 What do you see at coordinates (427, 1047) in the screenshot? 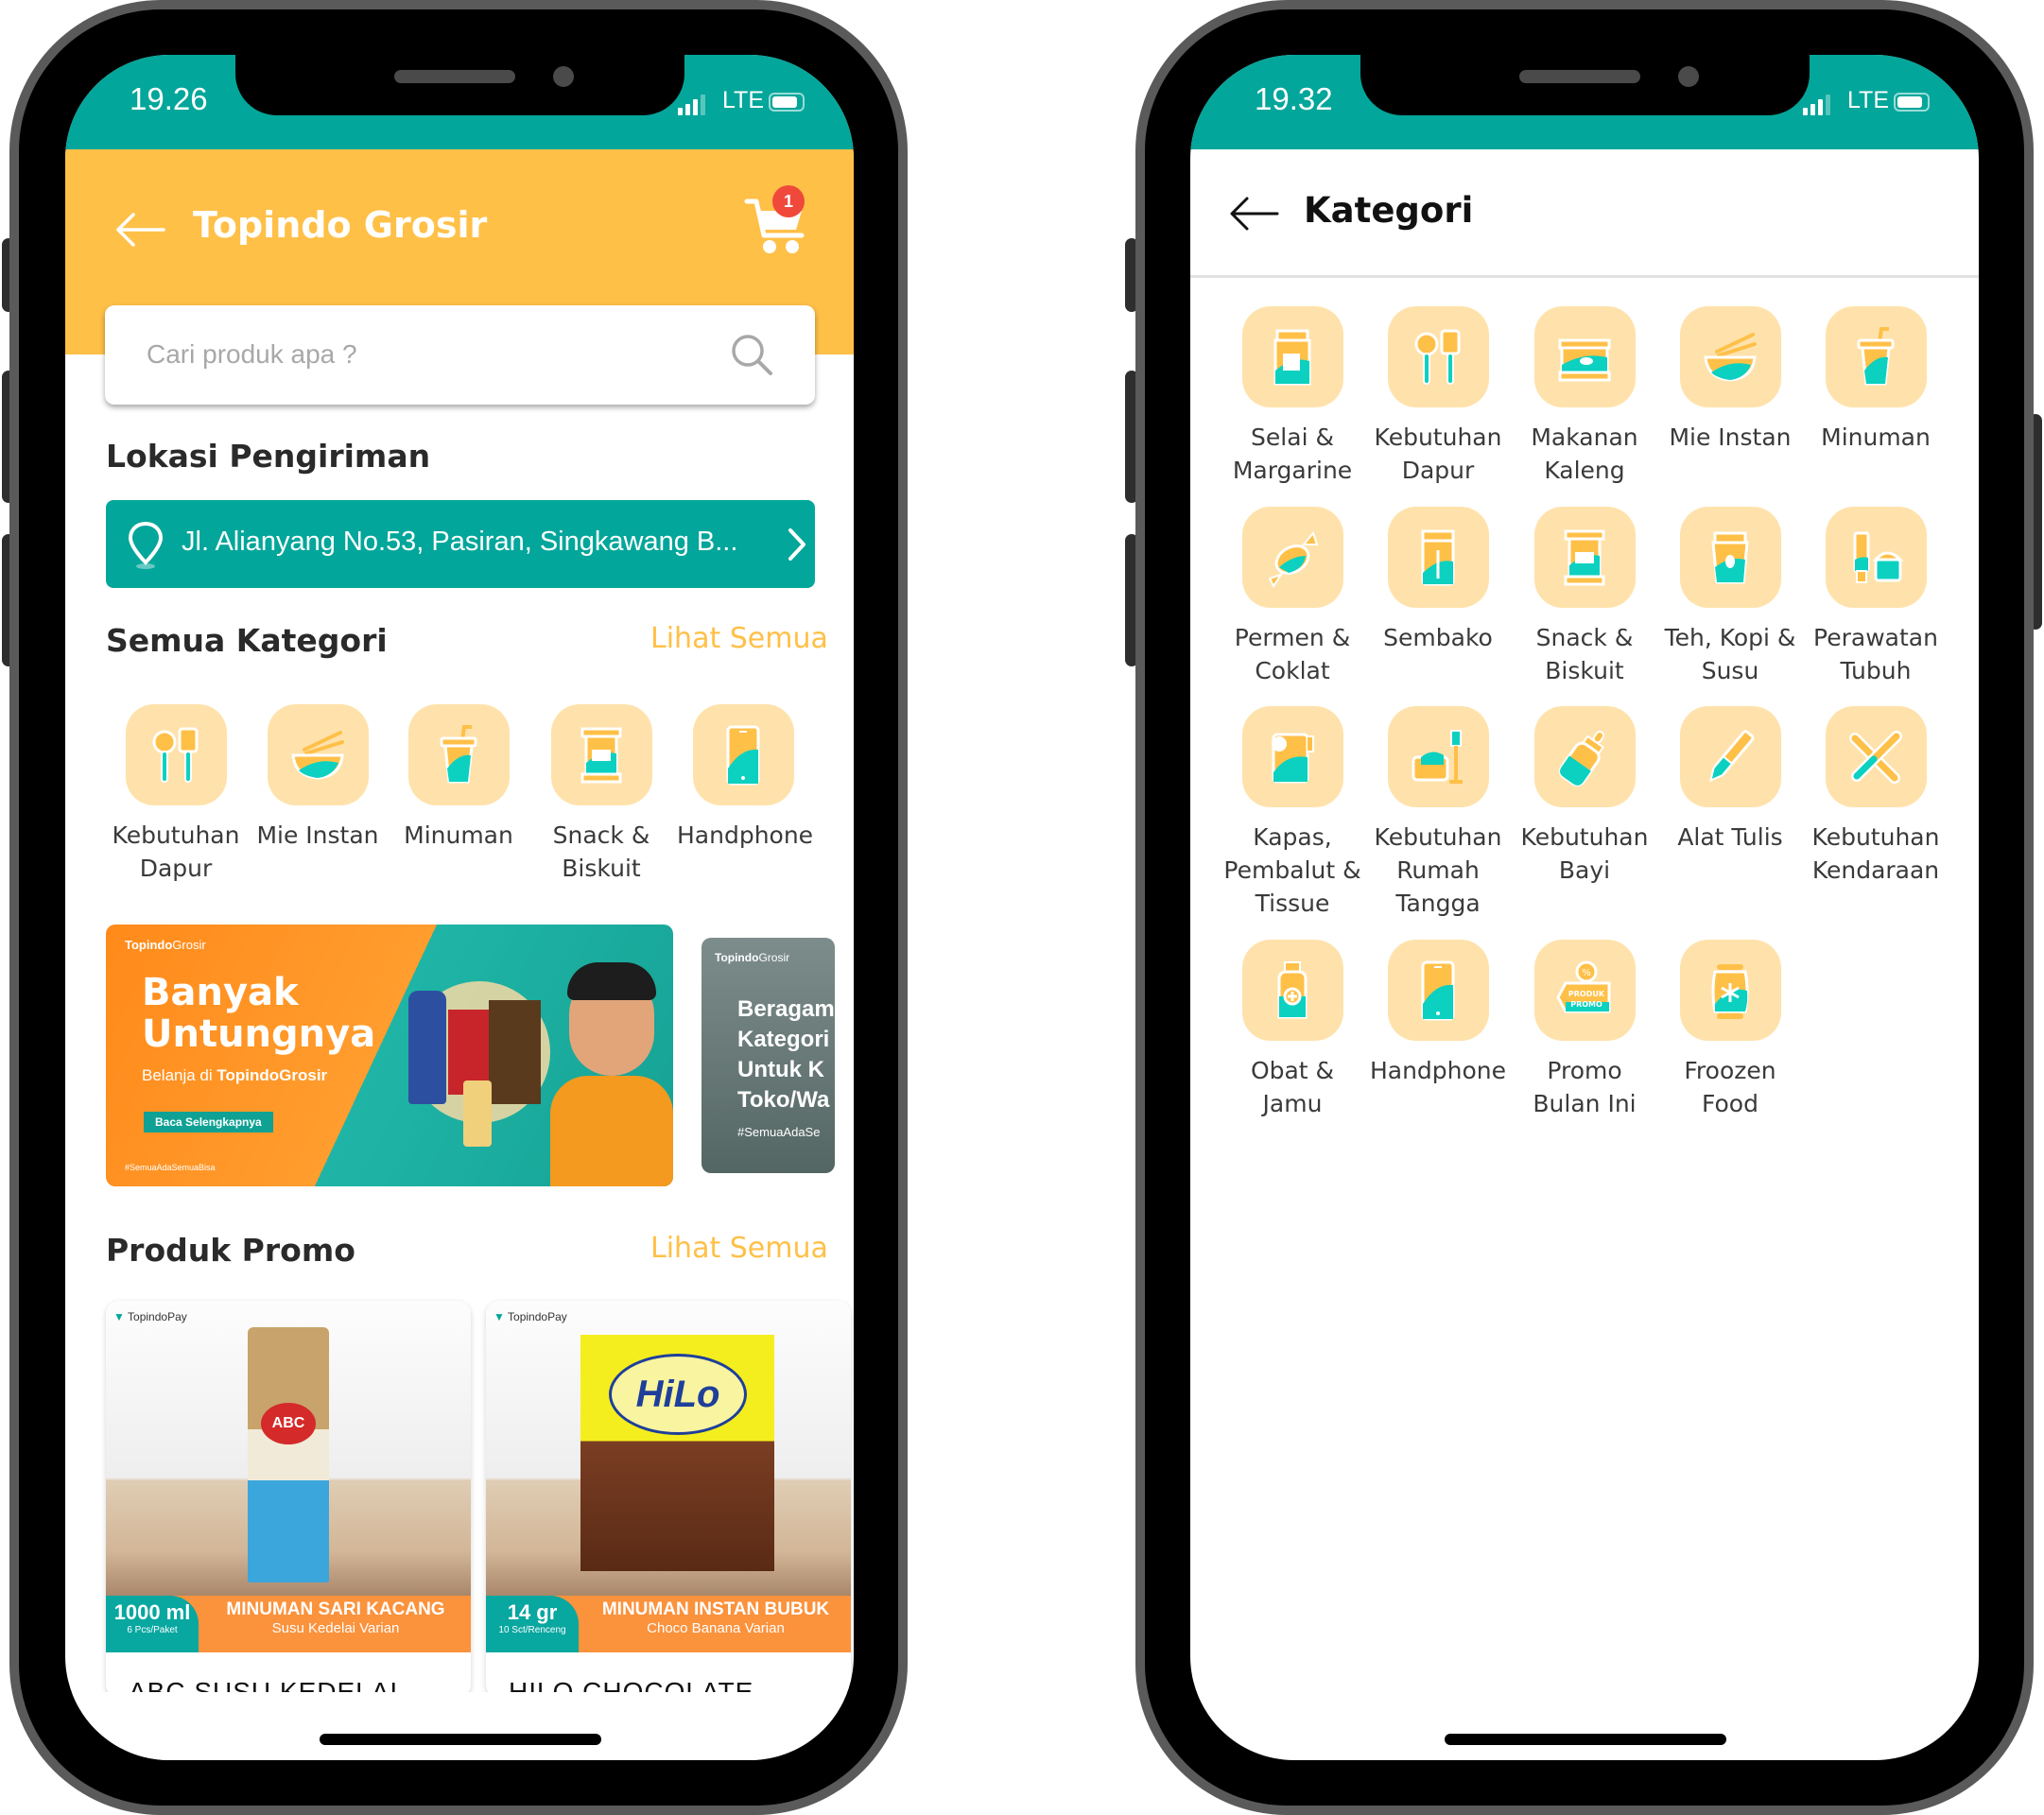
I see `banner-product-bottle` at bounding box center [427, 1047].